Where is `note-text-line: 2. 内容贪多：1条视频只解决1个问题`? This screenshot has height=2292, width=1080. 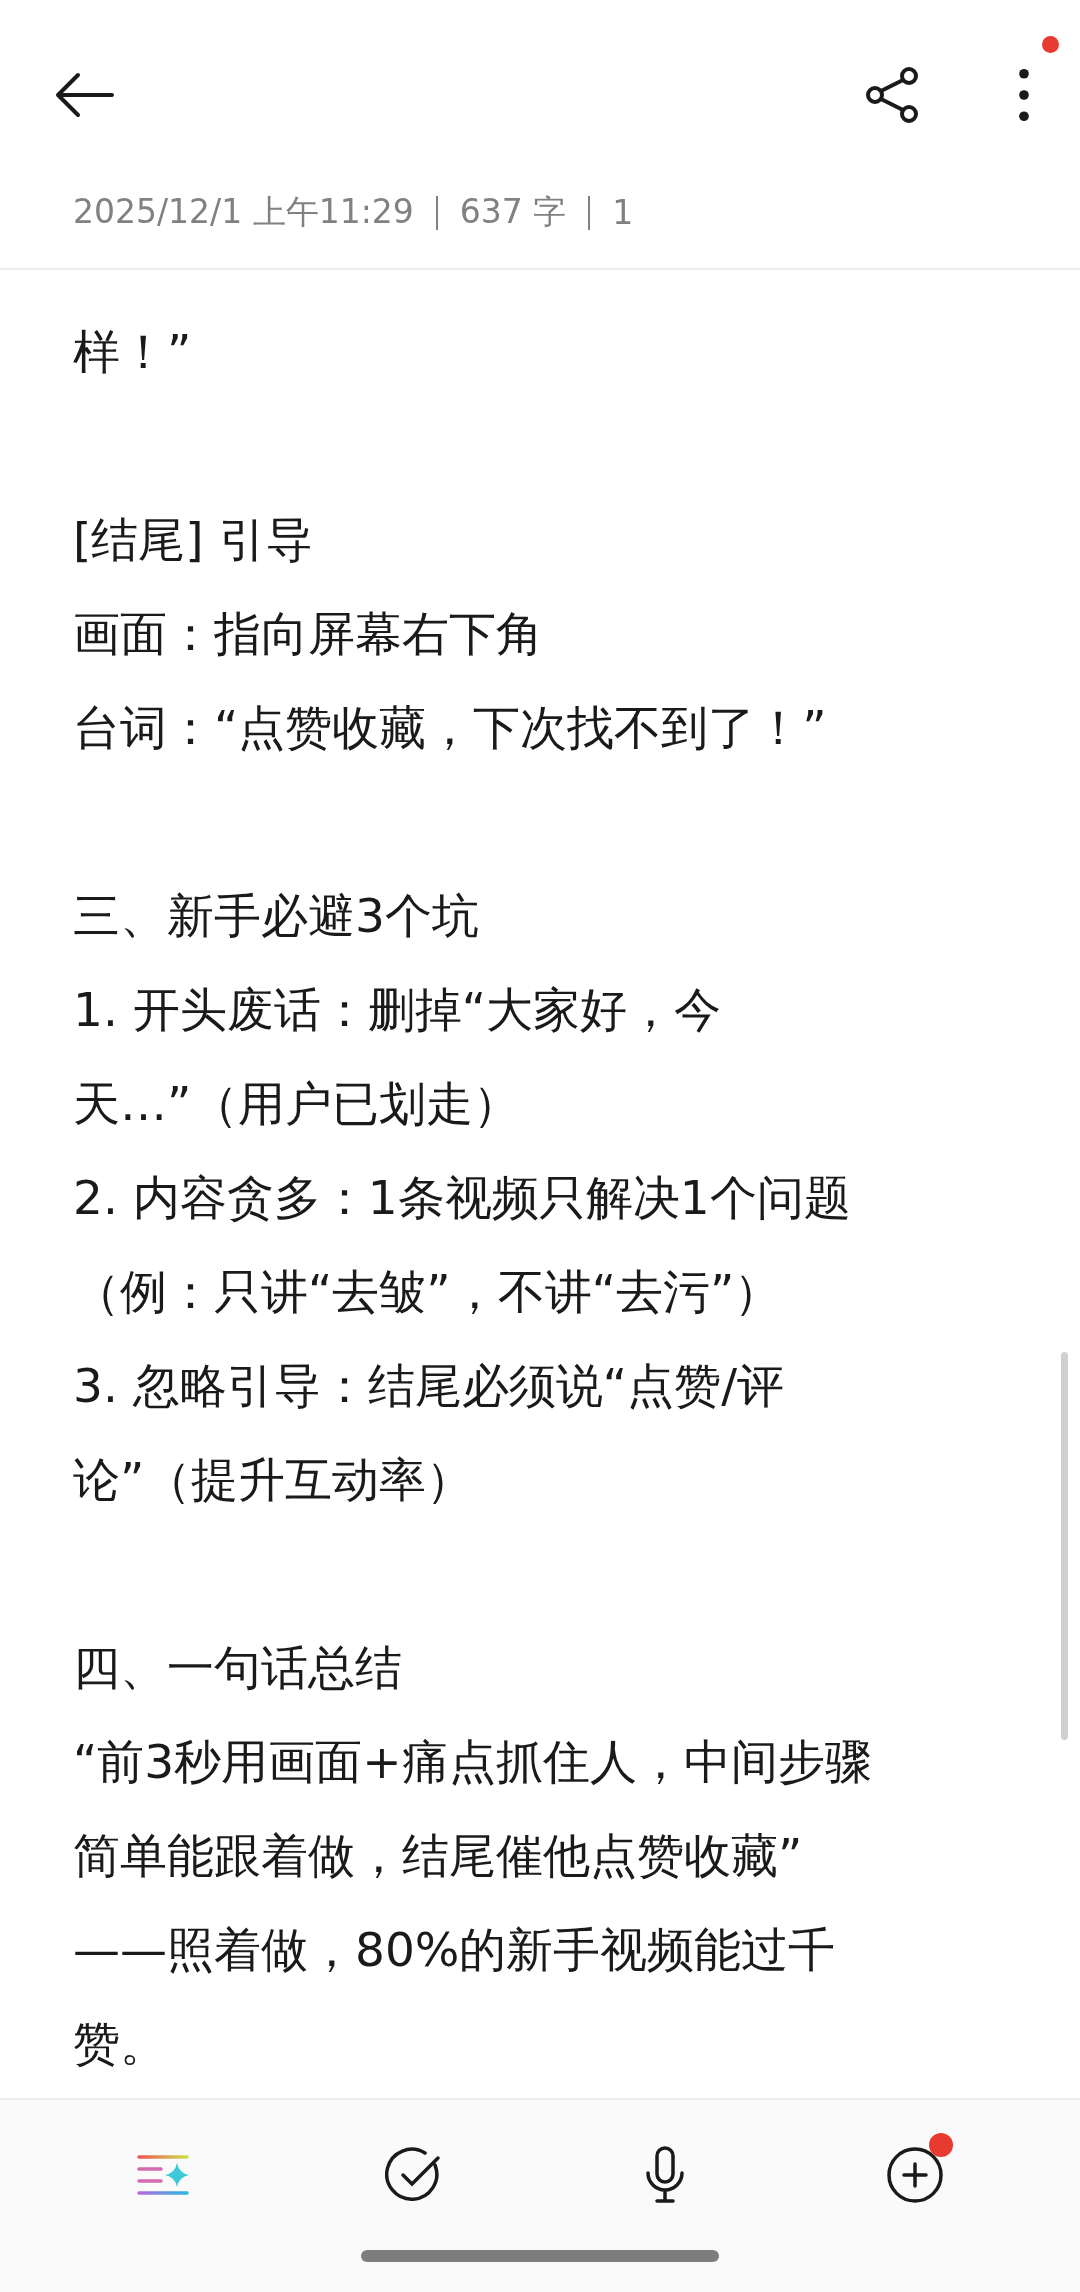
note-text-line: 2. 内容贪多：1条视频只解决1个问题 is located at coordinates (462, 1197).